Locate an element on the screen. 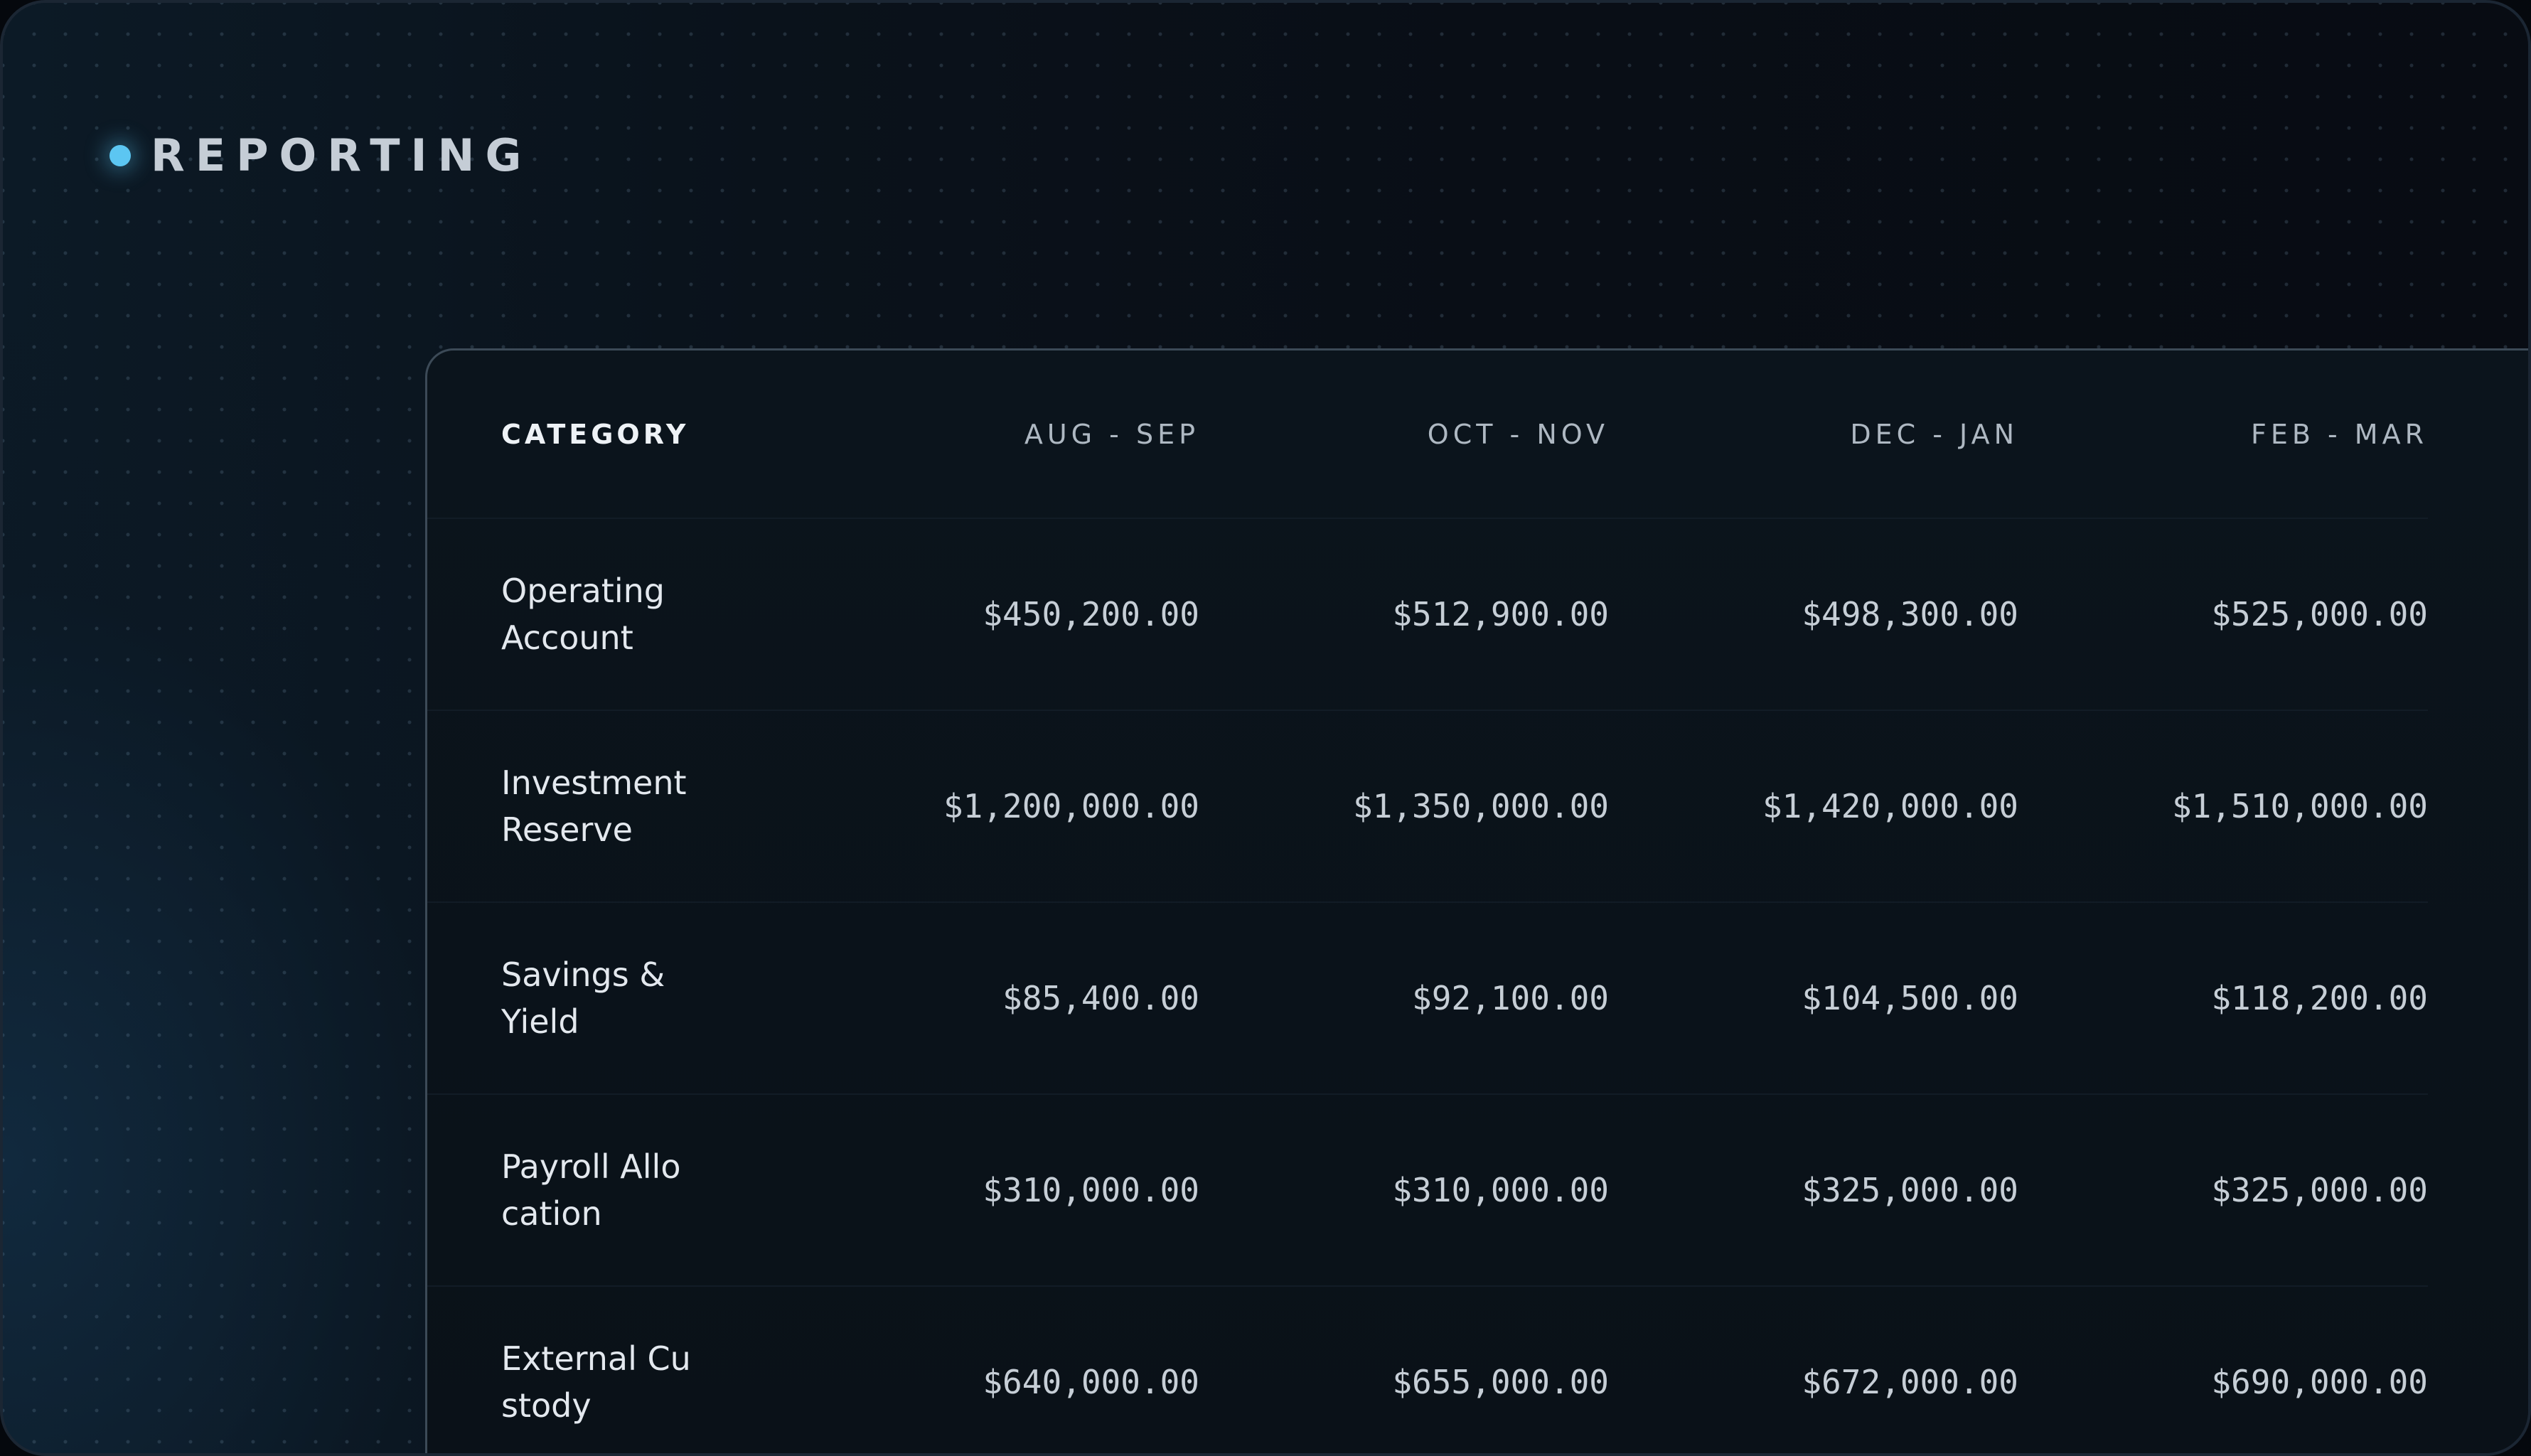  amount-cell: $690,000.00 is located at coordinates (2319, 1382).